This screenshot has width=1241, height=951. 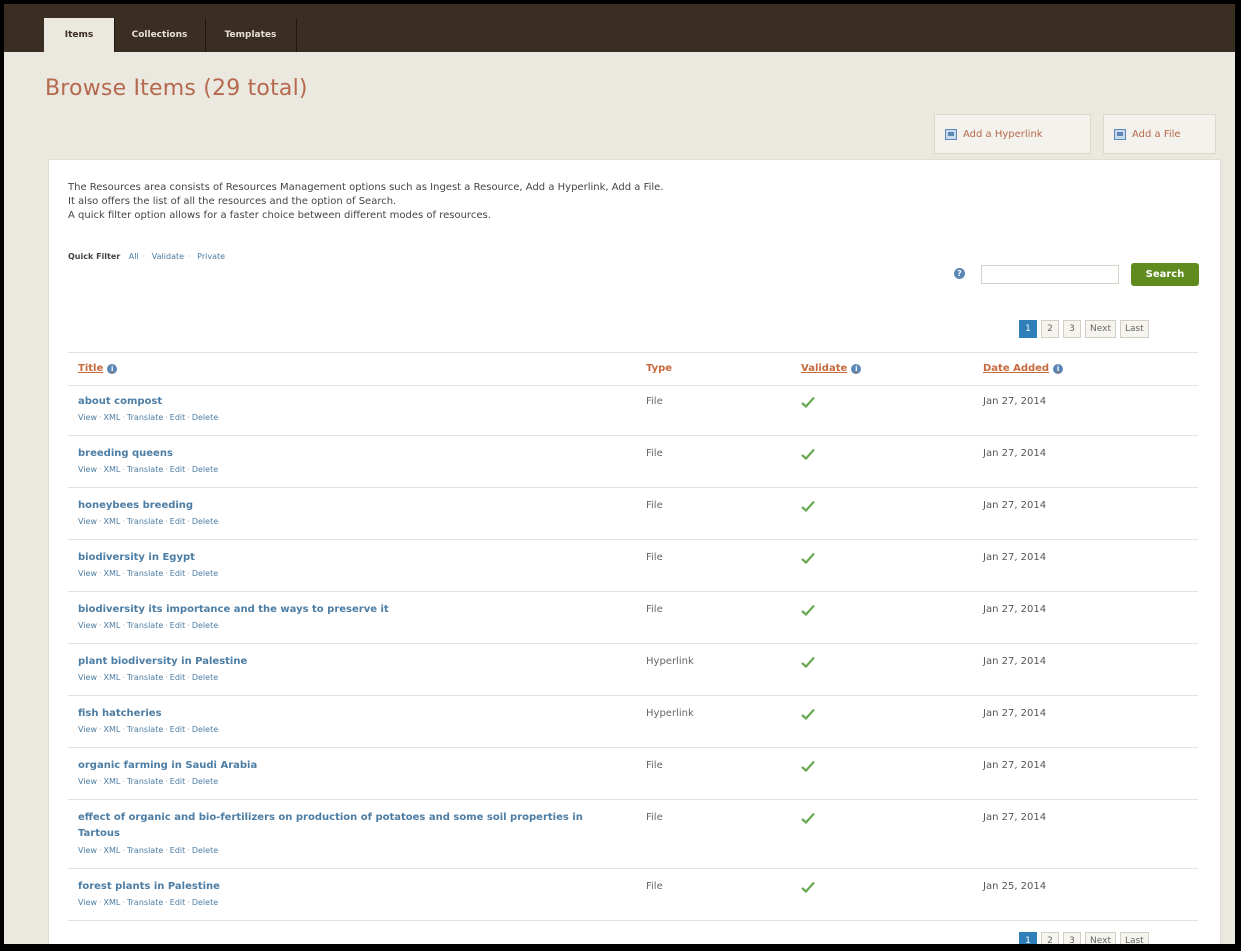 What do you see at coordinates (1159, 134) in the screenshot?
I see `add-file-button: Add a File` at bounding box center [1159, 134].